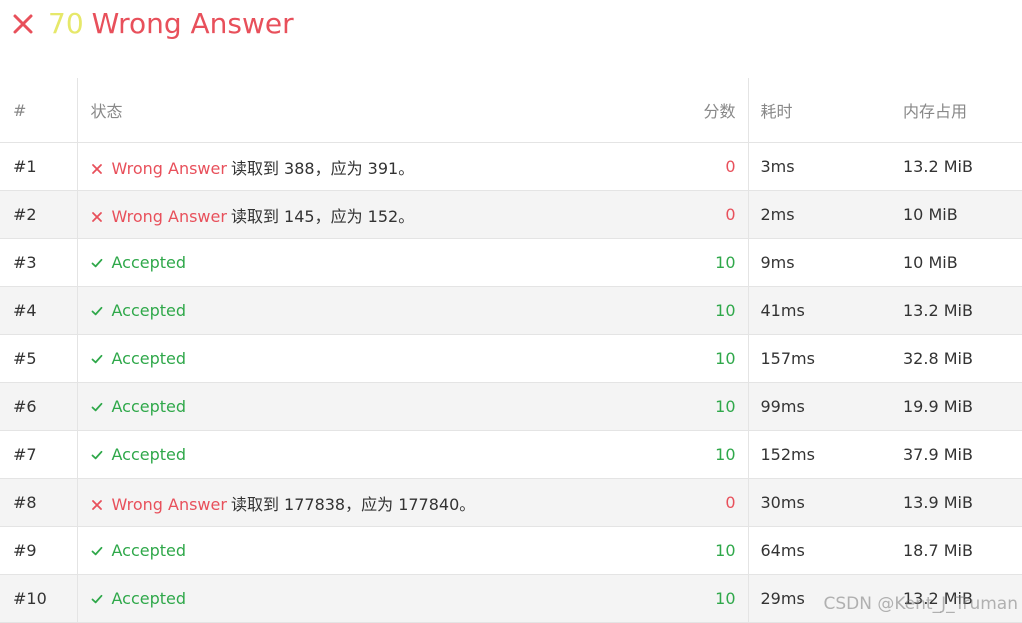  I want to click on test-index: #6, so click(38, 406).